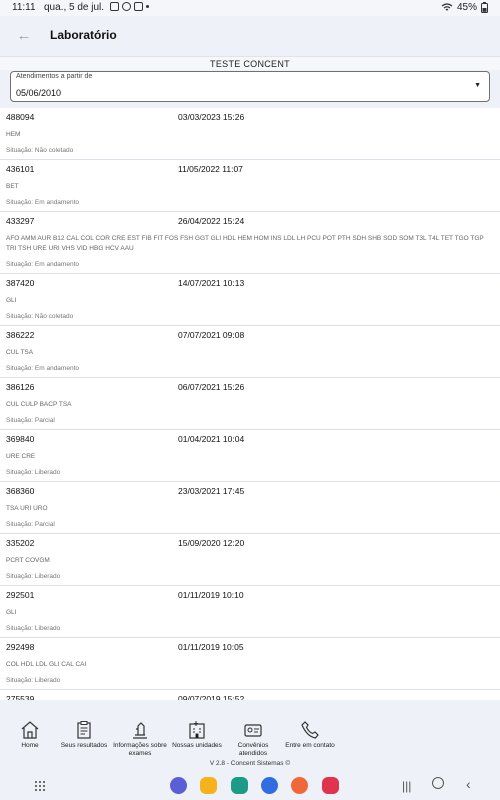 The width and height of the screenshot is (500, 800). I want to click on internet-app-icon, so click(178, 785).